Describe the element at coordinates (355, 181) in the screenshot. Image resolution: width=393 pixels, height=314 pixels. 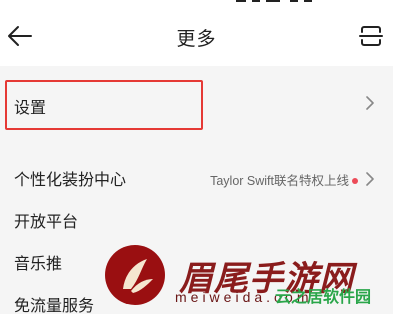
I see `notification-dot` at that location.